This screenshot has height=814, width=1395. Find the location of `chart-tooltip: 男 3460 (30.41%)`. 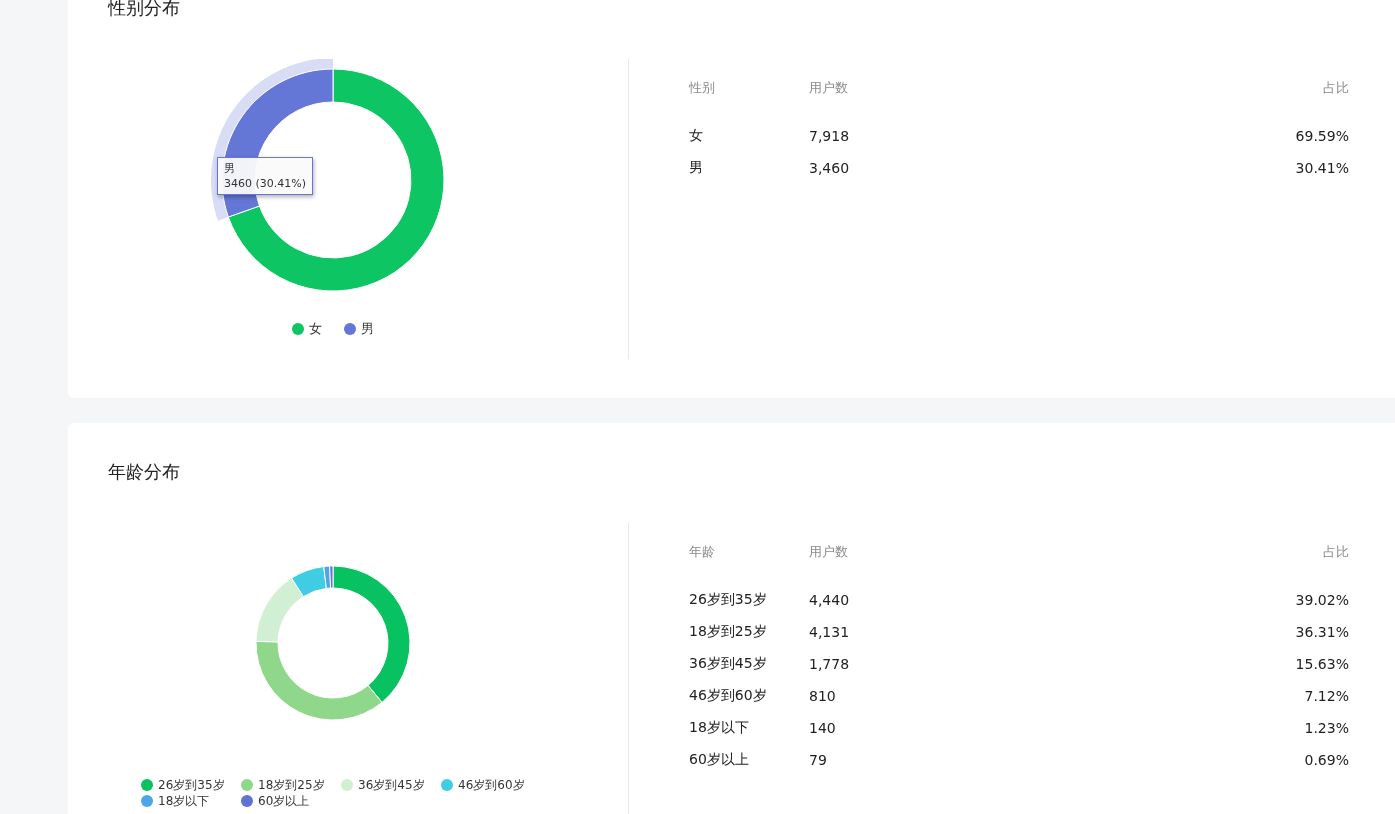

chart-tooltip: 男 3460 (30.41%) is located at coordinates (265, 176).